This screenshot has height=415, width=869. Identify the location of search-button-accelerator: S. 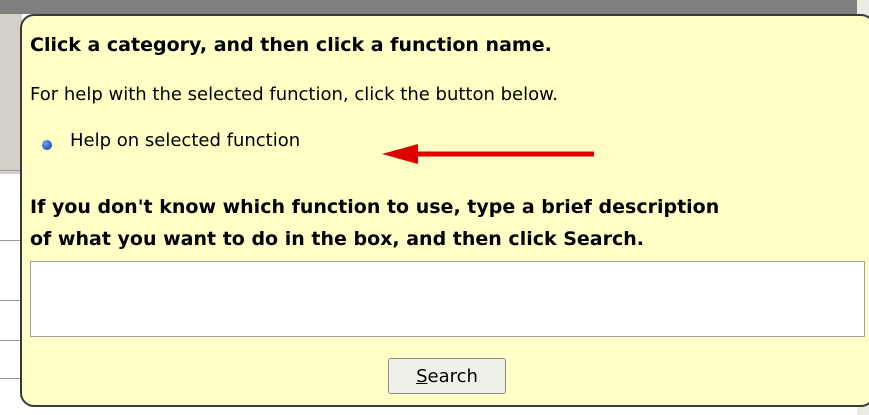
(422, 376).